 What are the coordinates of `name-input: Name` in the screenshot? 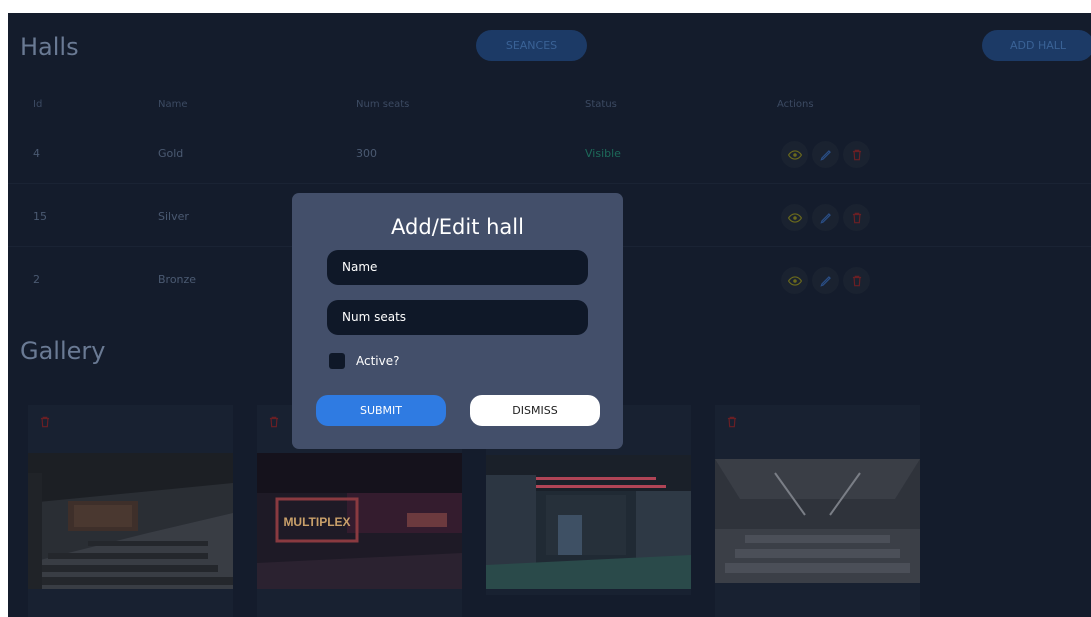 It's located at (457, 267).